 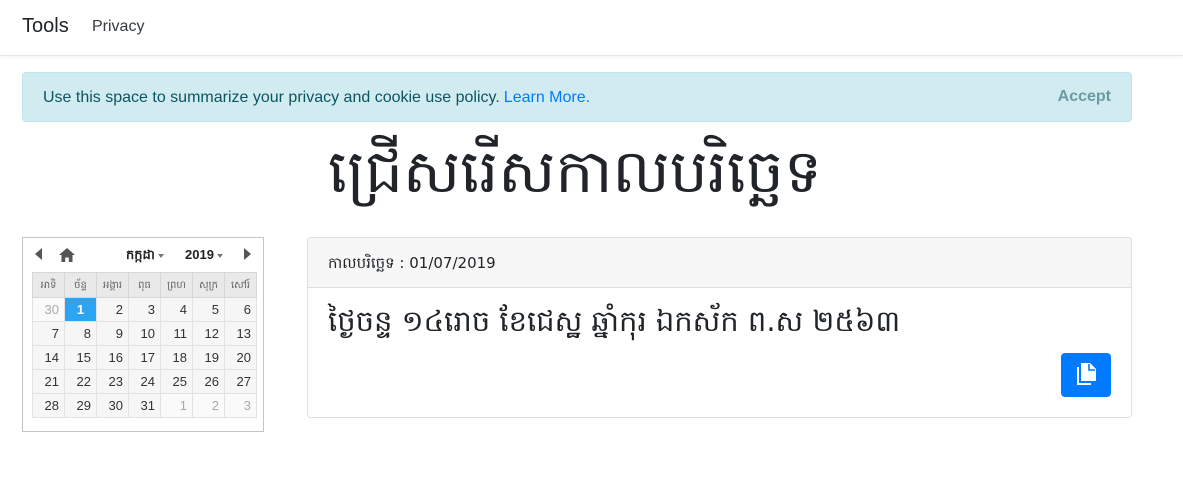 I want to click on date-value: 01/07/2019, so click(x=452, y=263).